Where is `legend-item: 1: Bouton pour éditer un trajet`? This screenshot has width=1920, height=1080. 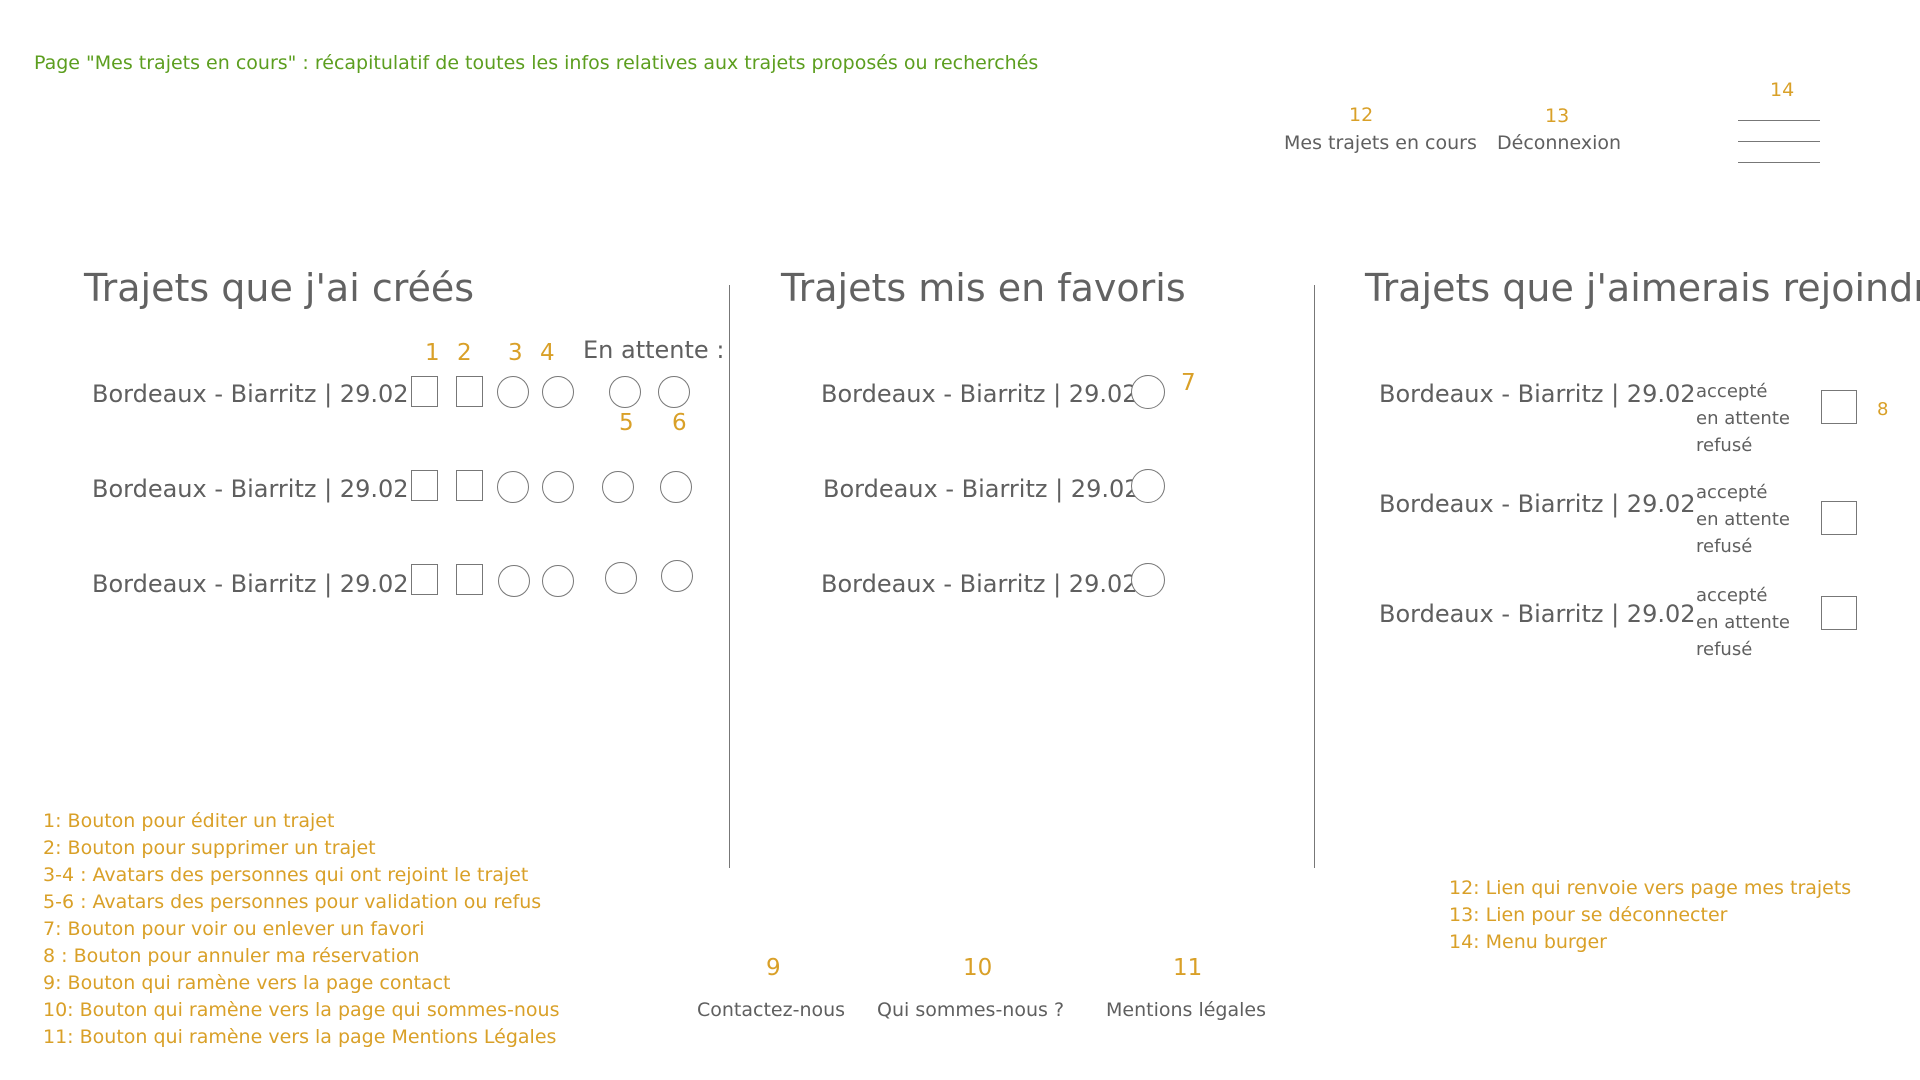 legend-item: 1: Bouton pour éditer un trajet is located at coordinates (189, 821).